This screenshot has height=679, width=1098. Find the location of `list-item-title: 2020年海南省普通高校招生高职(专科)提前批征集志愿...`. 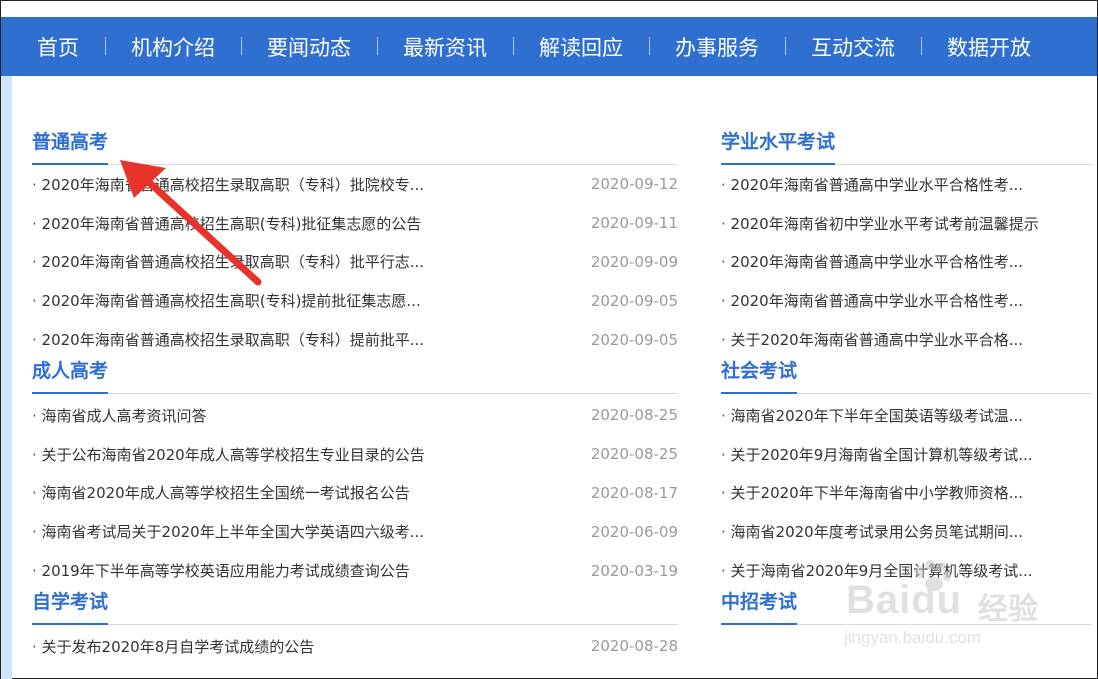

list-item-title: 2020年海南省普通高校招生高职(专科)提前批征集志愿... is located at coordinates (226, 300).